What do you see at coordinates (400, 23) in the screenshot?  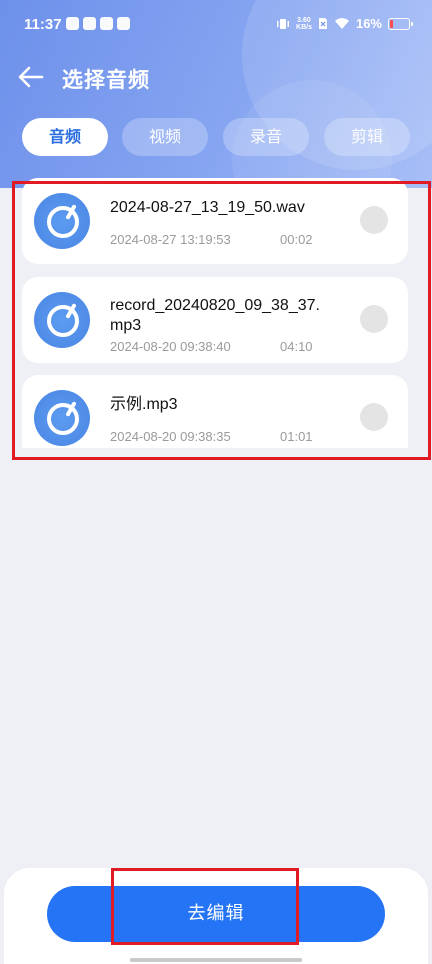 I see `battery-icon` at bounding box center [400, 23].